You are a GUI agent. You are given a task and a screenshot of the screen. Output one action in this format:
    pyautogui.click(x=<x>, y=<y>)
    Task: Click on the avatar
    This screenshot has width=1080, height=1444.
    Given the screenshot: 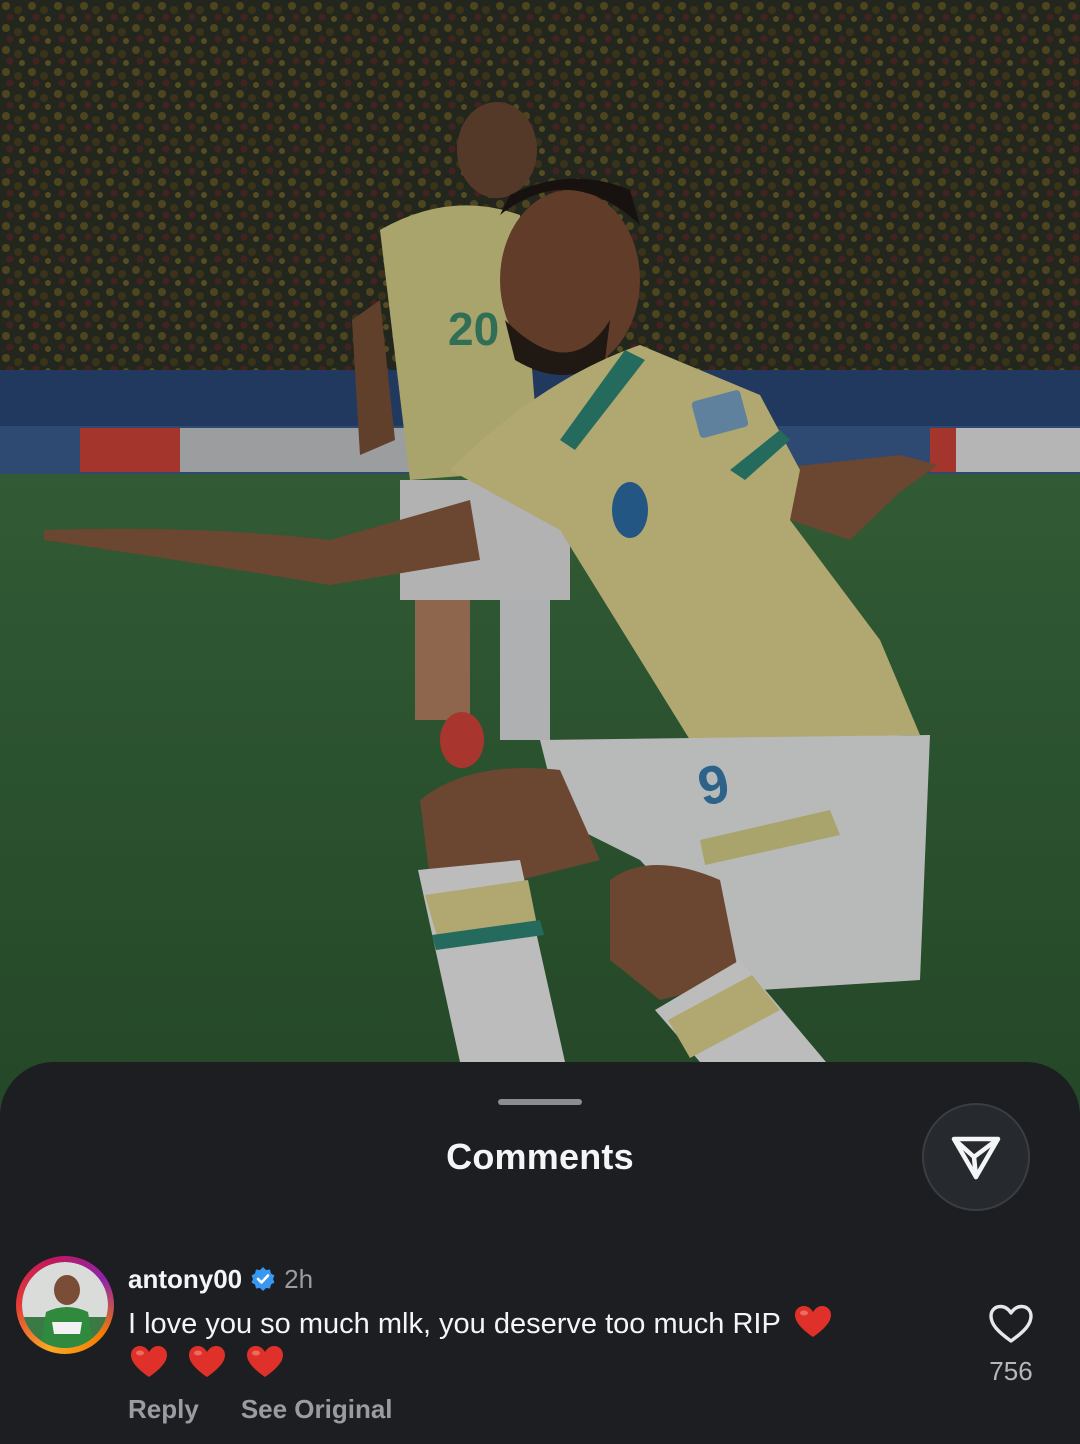 What is the action you would take?
    pyautogui.click(x=65, y=1305)
    